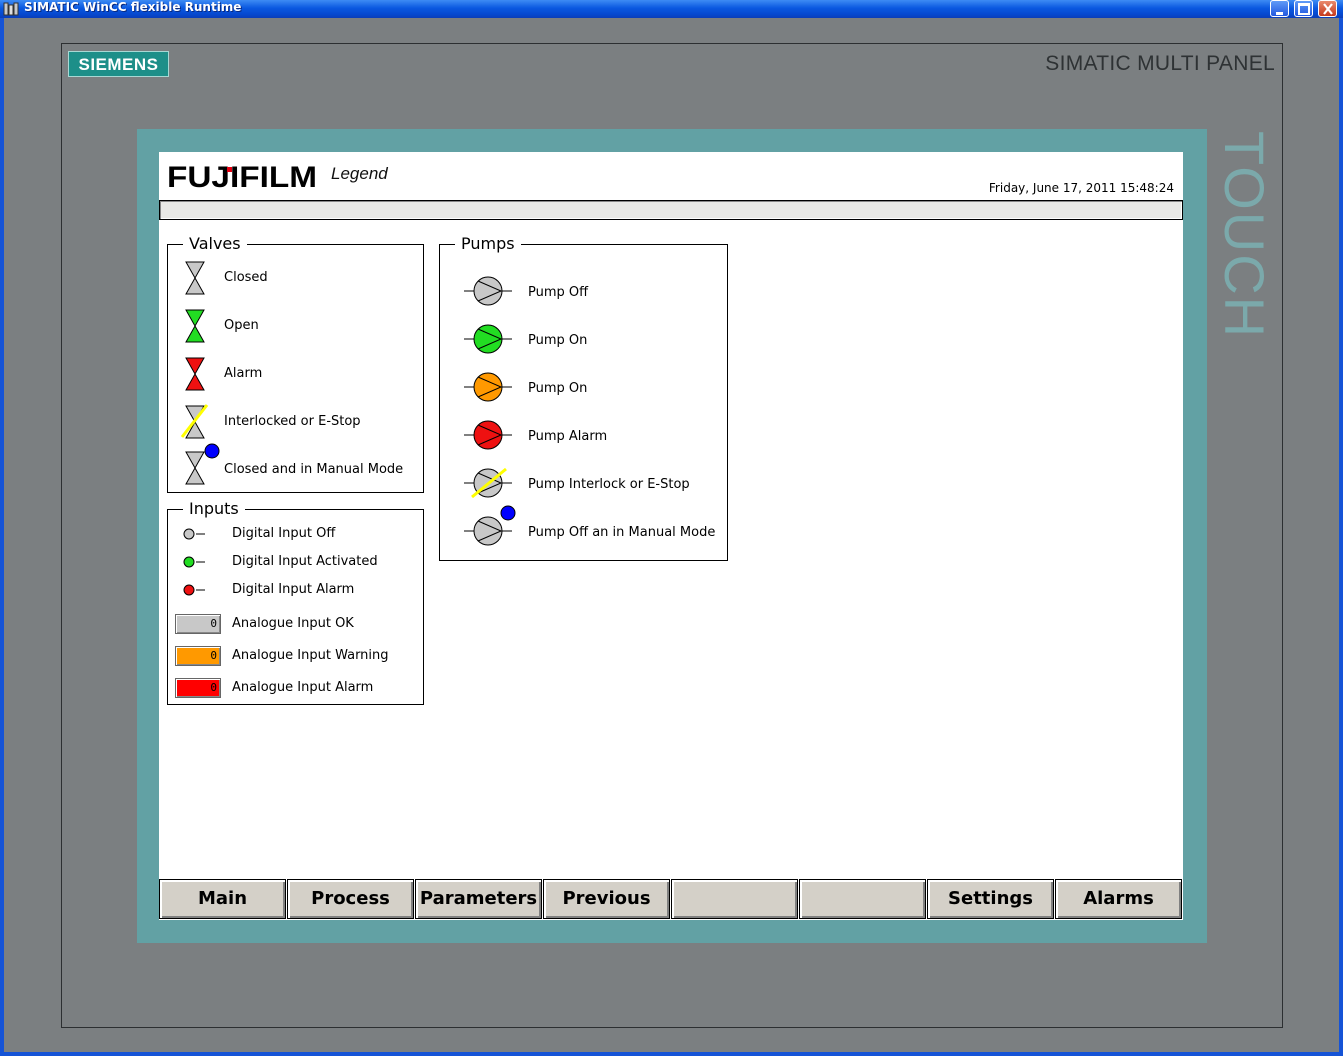  Describe the element at coordinates (118, 64) in the screenshot. I see `siemens-logo: SIEMENS` at that location.